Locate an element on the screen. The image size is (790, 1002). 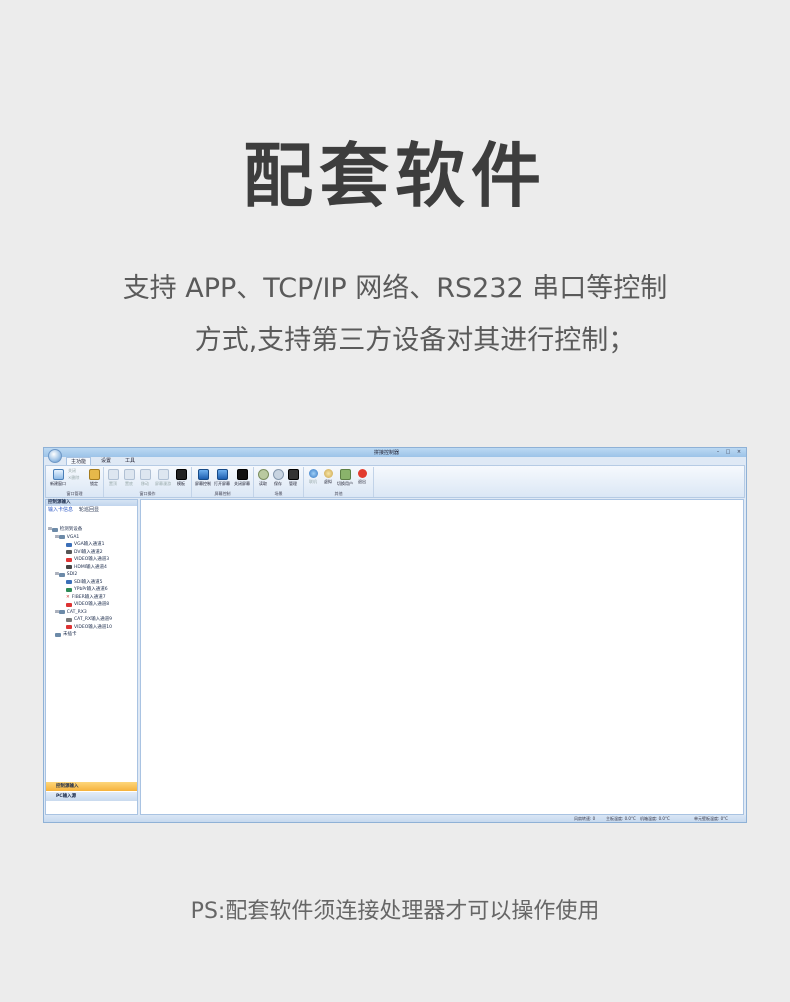
lock-button: 锁定 is located at coordinates (94, 478).